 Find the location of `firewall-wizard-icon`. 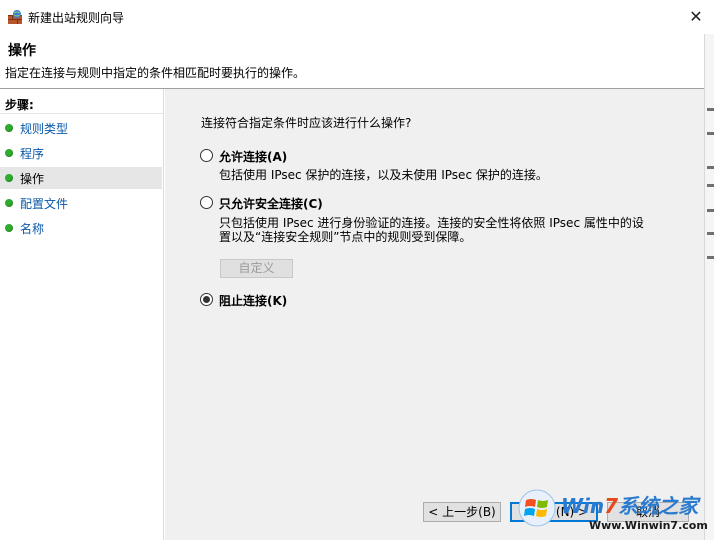

firewall-wizard-icon is located at coordinates (15, 17).